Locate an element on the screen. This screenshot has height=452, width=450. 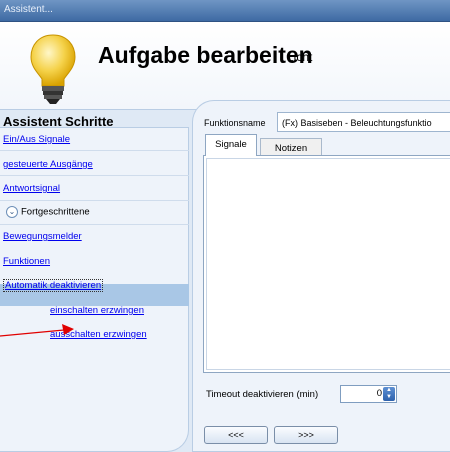
previous-button: <<< is located at coordinates (236, 435).